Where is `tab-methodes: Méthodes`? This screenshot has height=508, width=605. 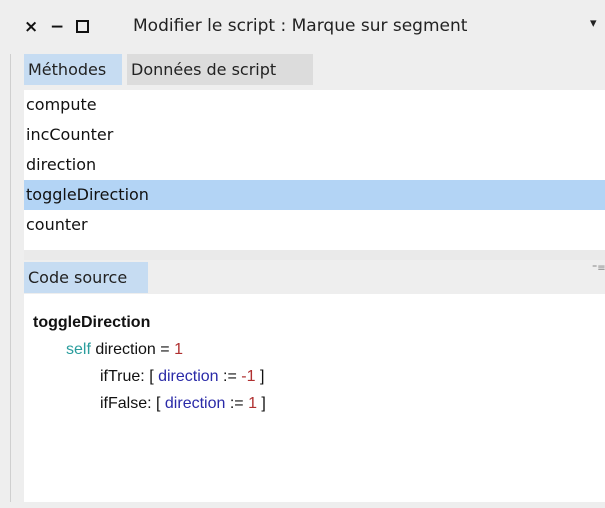
tab-methodes: Méthodes is located at coordinates (73, 69).